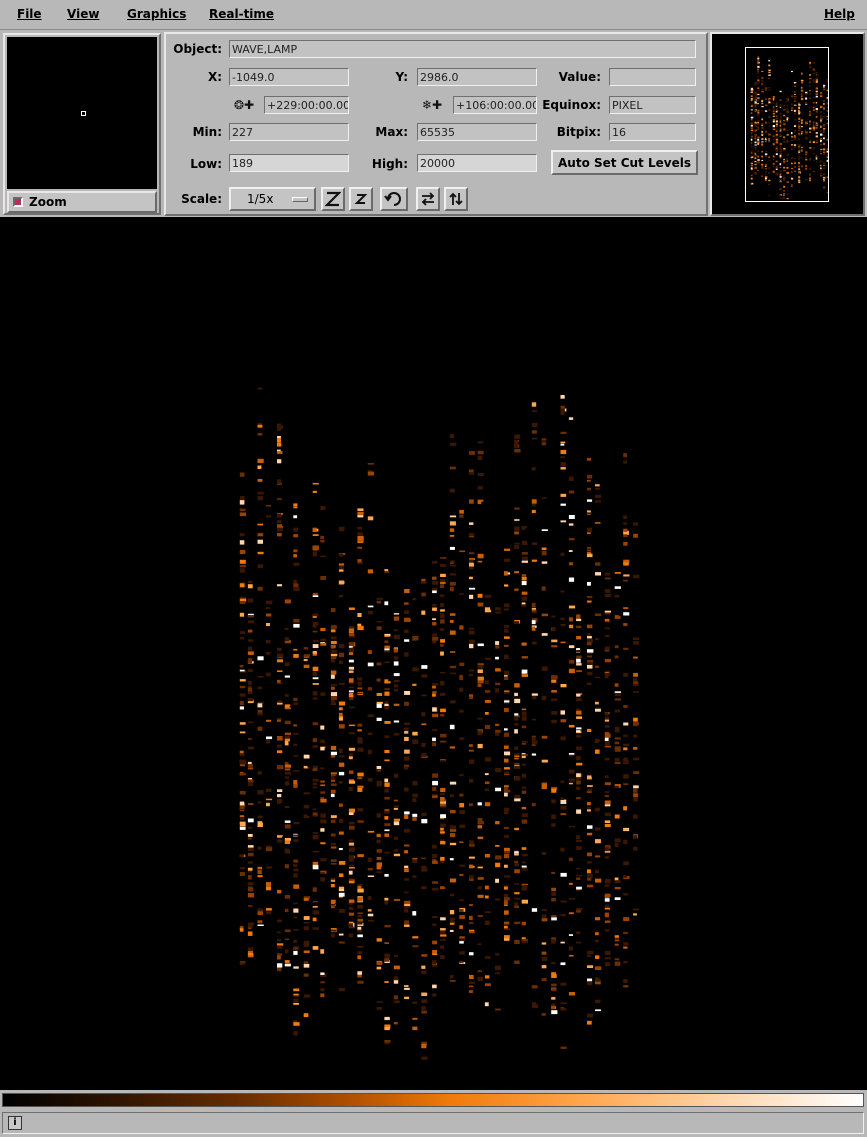 This screenshot has height=1137, width=867. I want to click on zoom-out-button, so click(361, 199).